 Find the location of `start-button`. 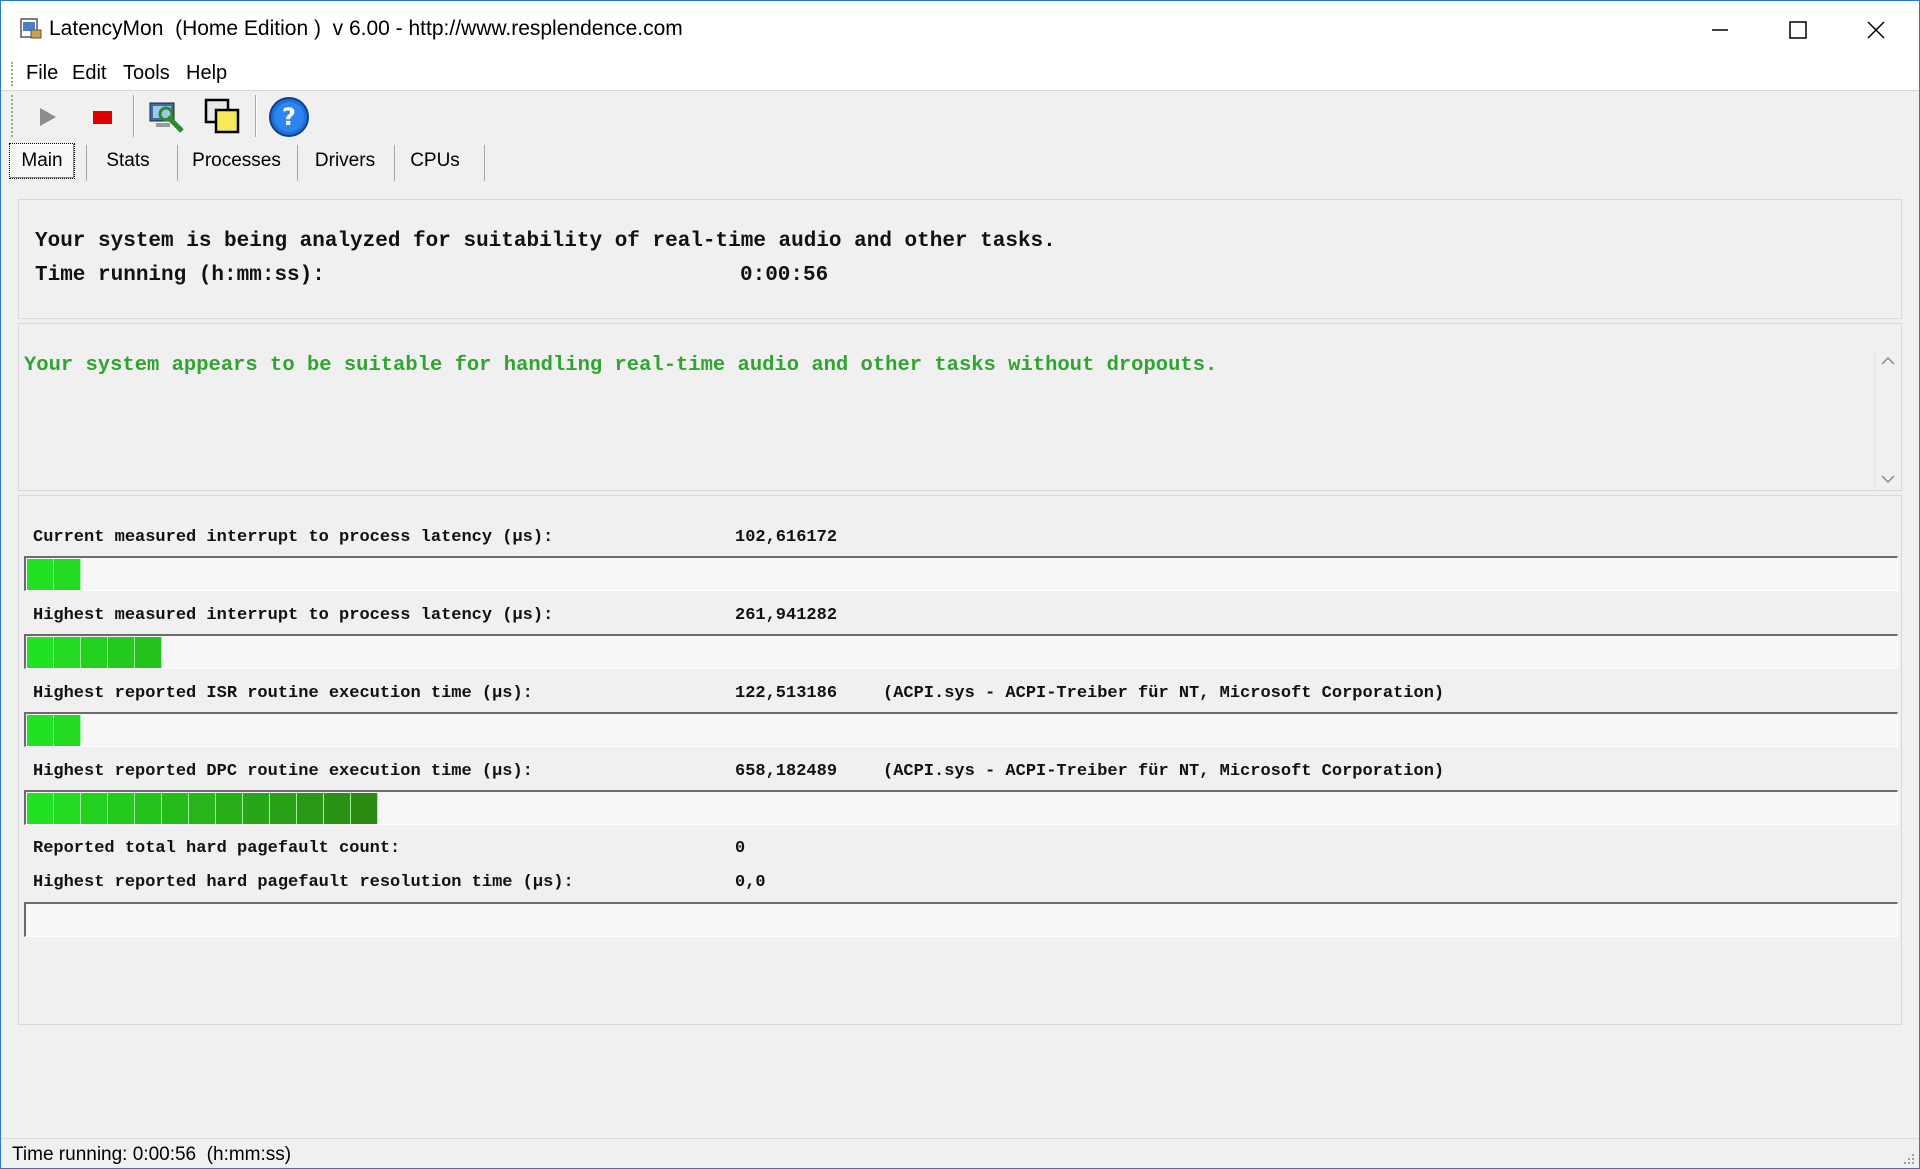

start-button is located at coordinates (47, 117).